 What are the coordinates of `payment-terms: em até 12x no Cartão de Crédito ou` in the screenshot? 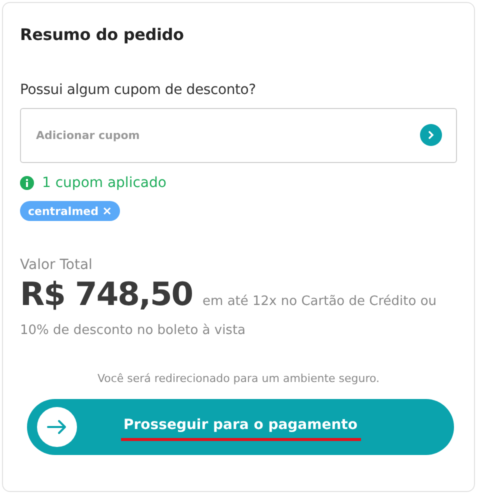 It's located at (319, 301).